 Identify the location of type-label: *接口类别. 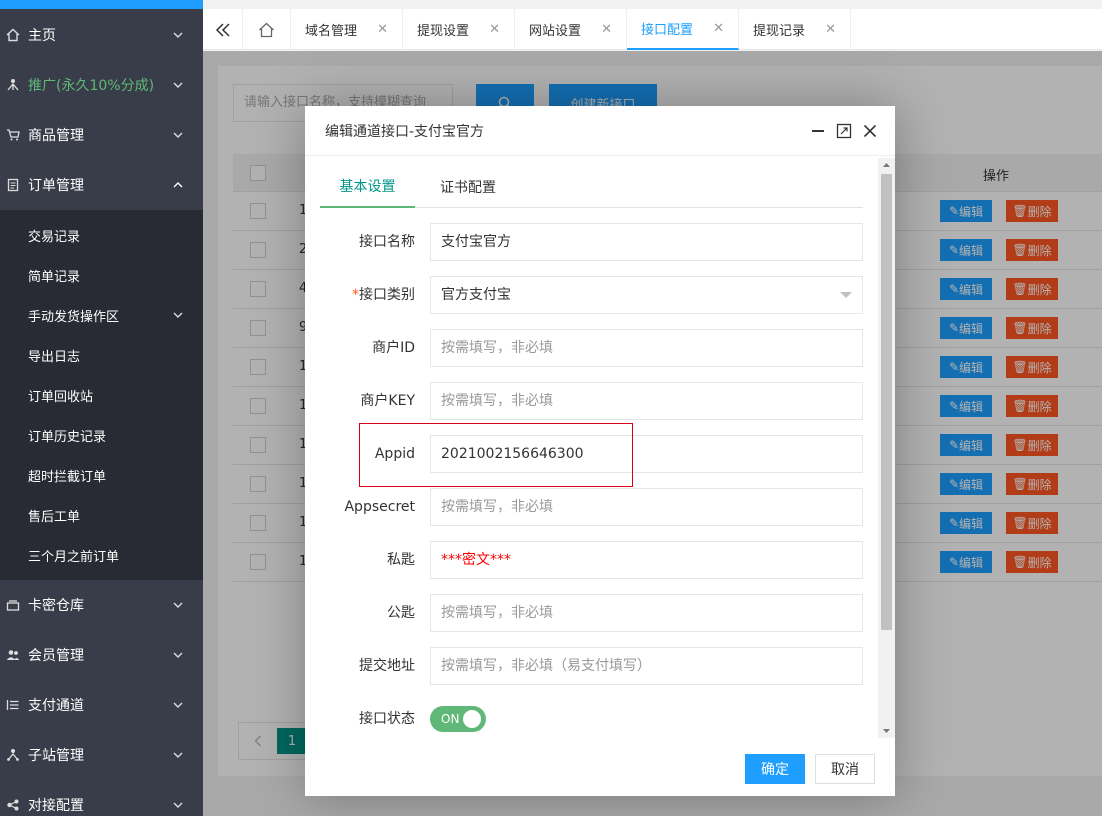
(360, 295).